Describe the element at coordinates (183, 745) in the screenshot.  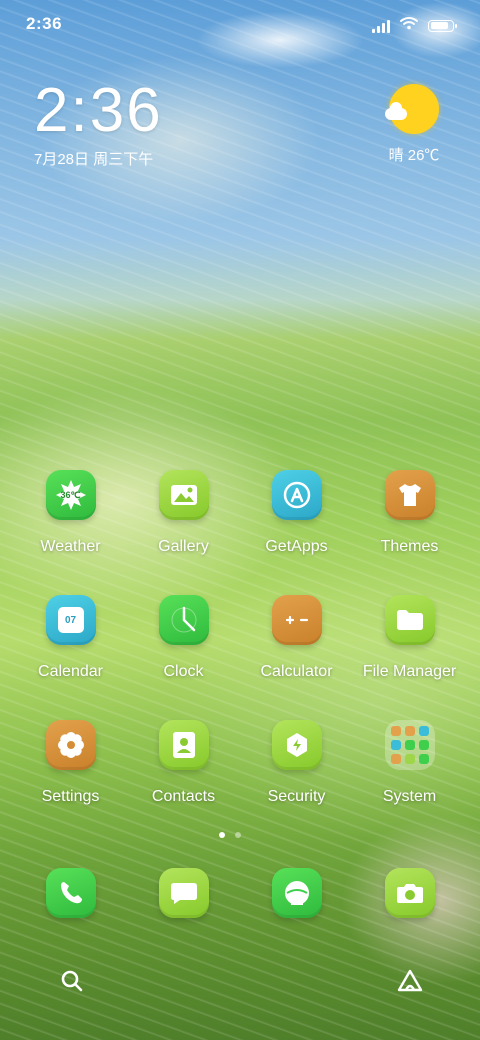
I see `contacts-icon` at that location.